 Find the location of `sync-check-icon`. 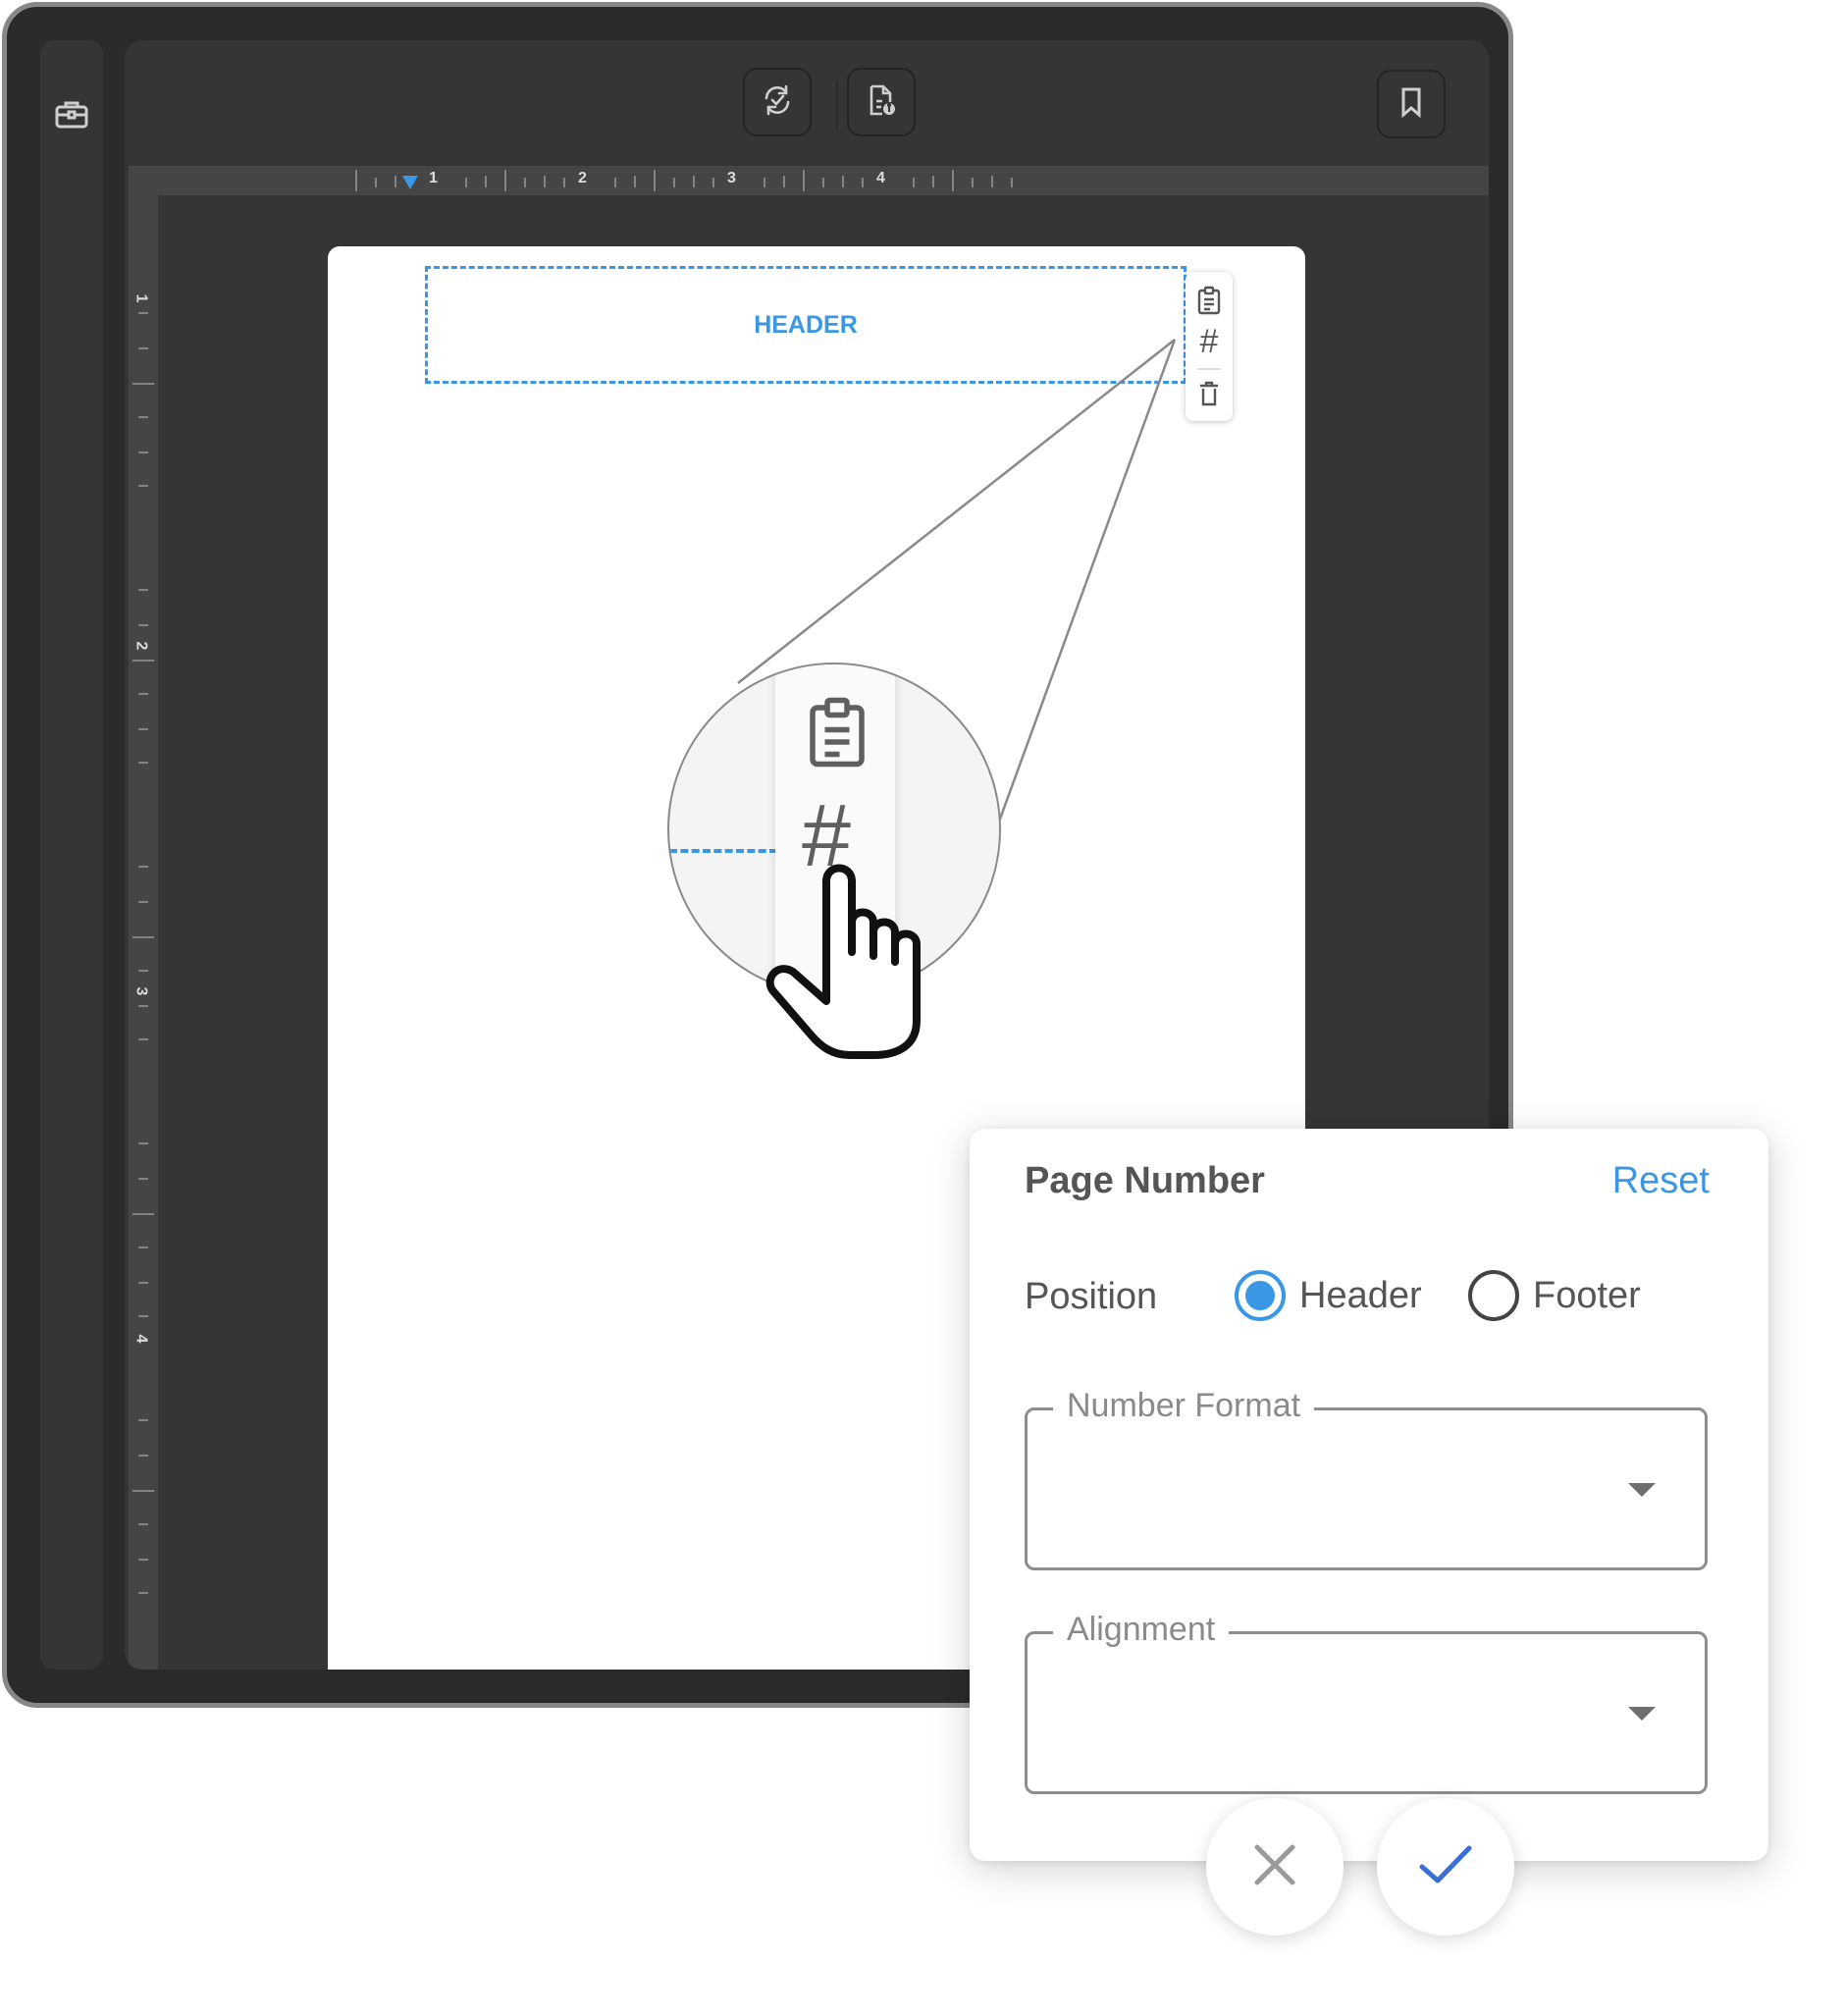

sync-check-icon is located at coordinates (777, 102).